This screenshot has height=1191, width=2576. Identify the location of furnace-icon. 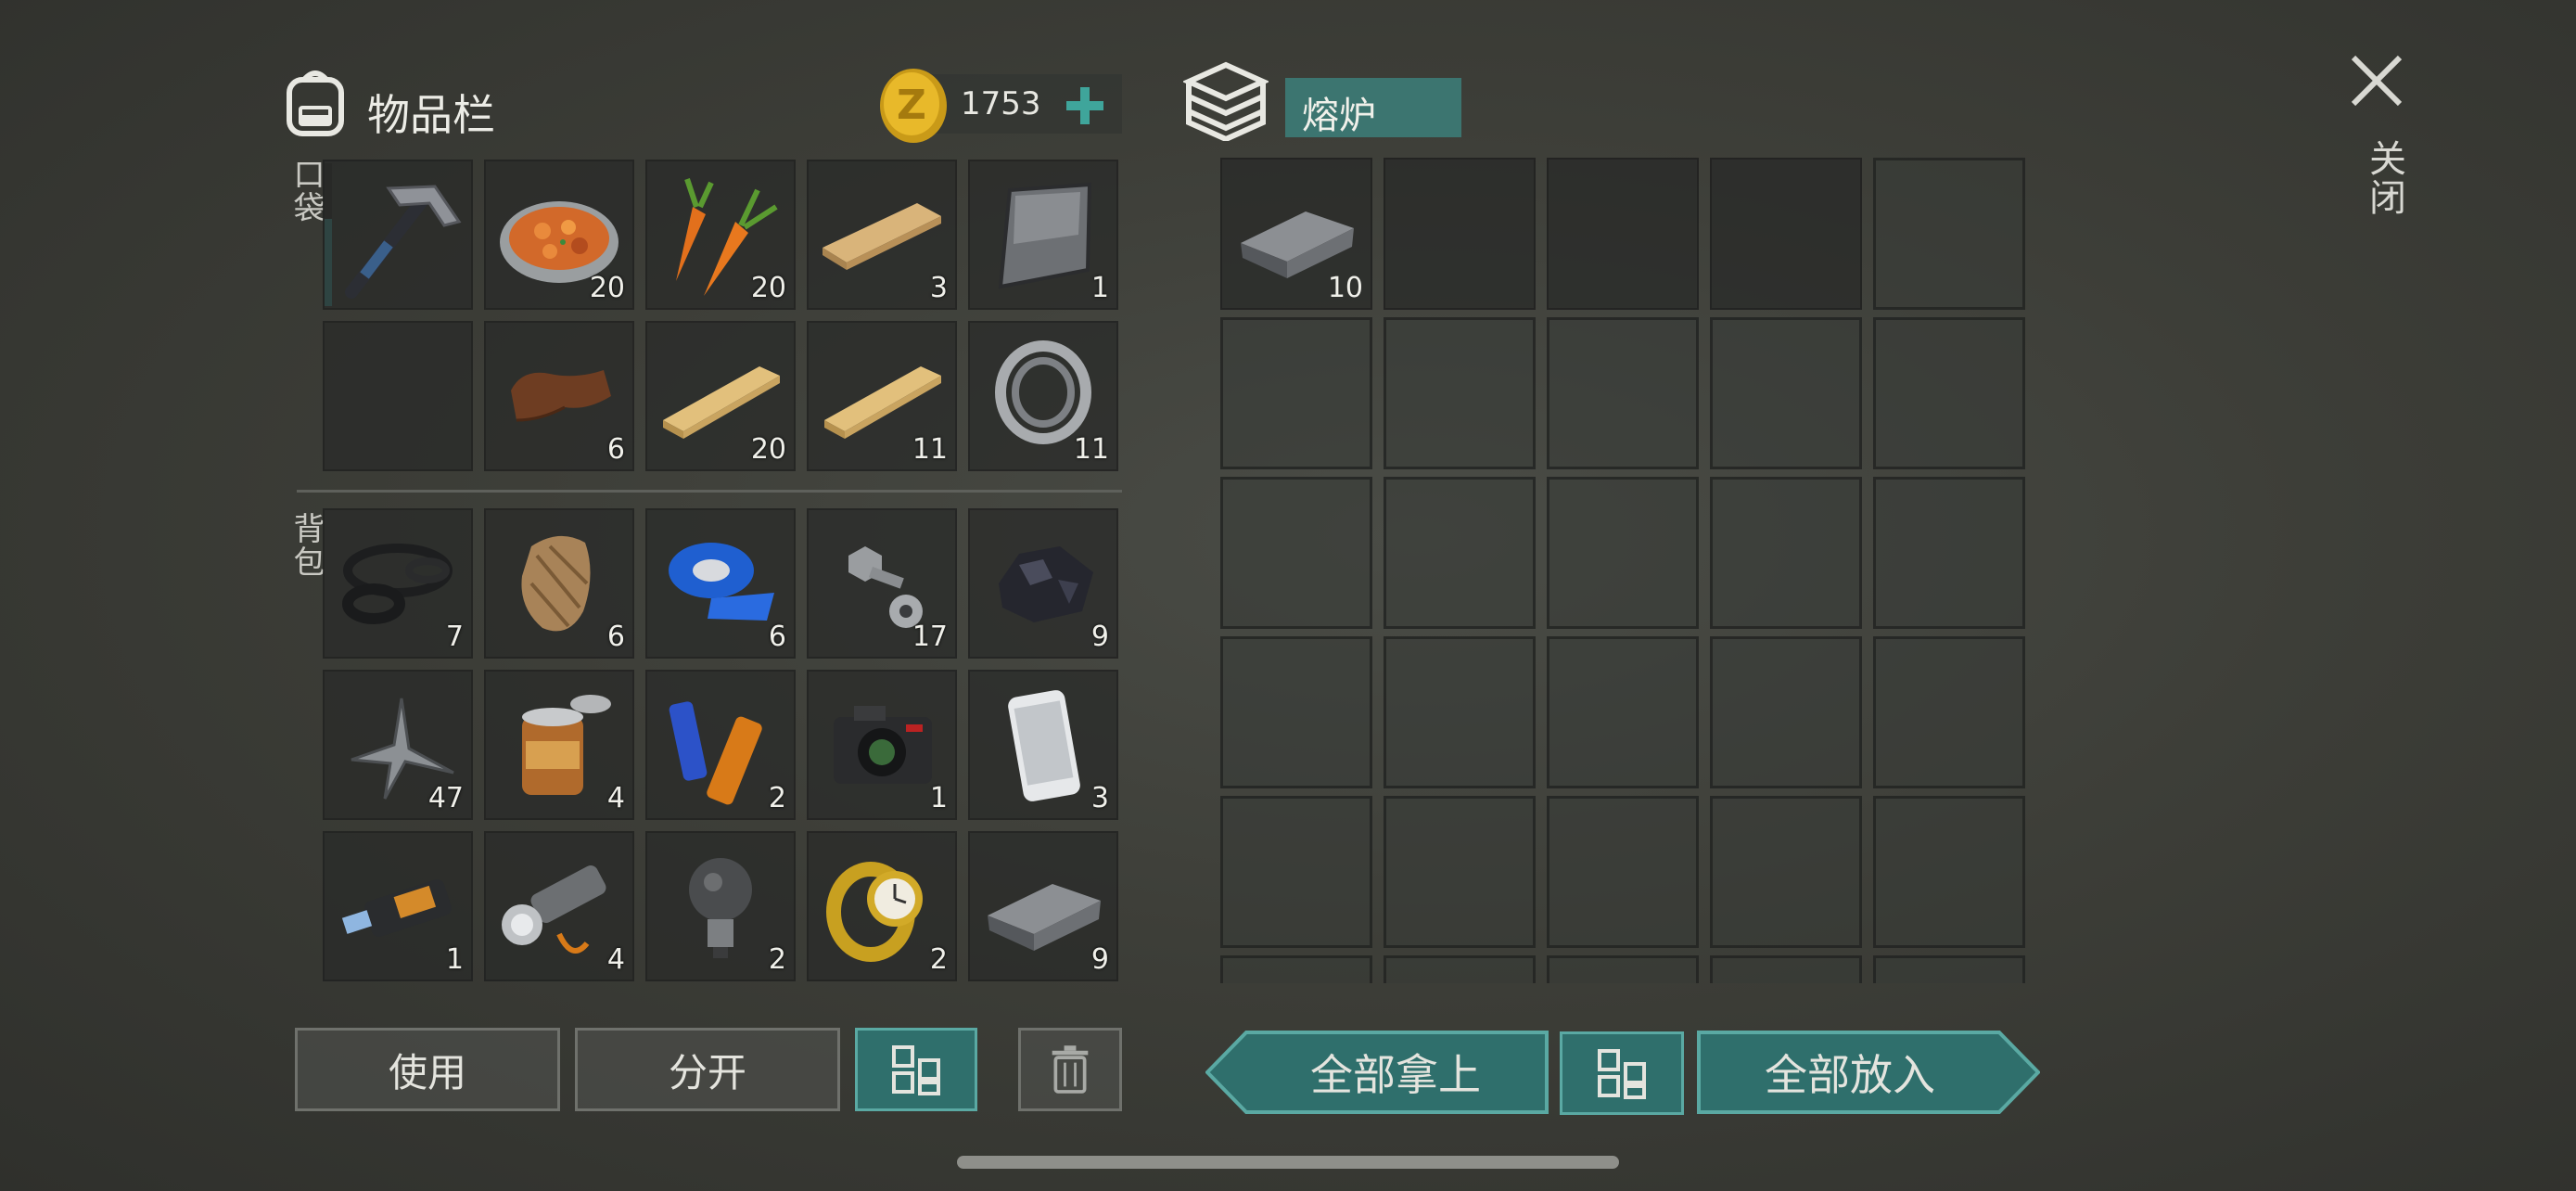
(1225, 102).